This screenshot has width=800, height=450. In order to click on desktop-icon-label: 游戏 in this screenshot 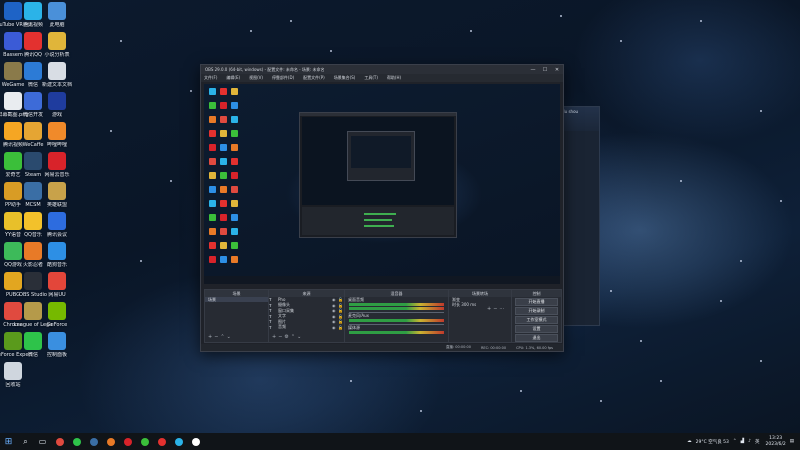, I will do `click(56, 115)`.